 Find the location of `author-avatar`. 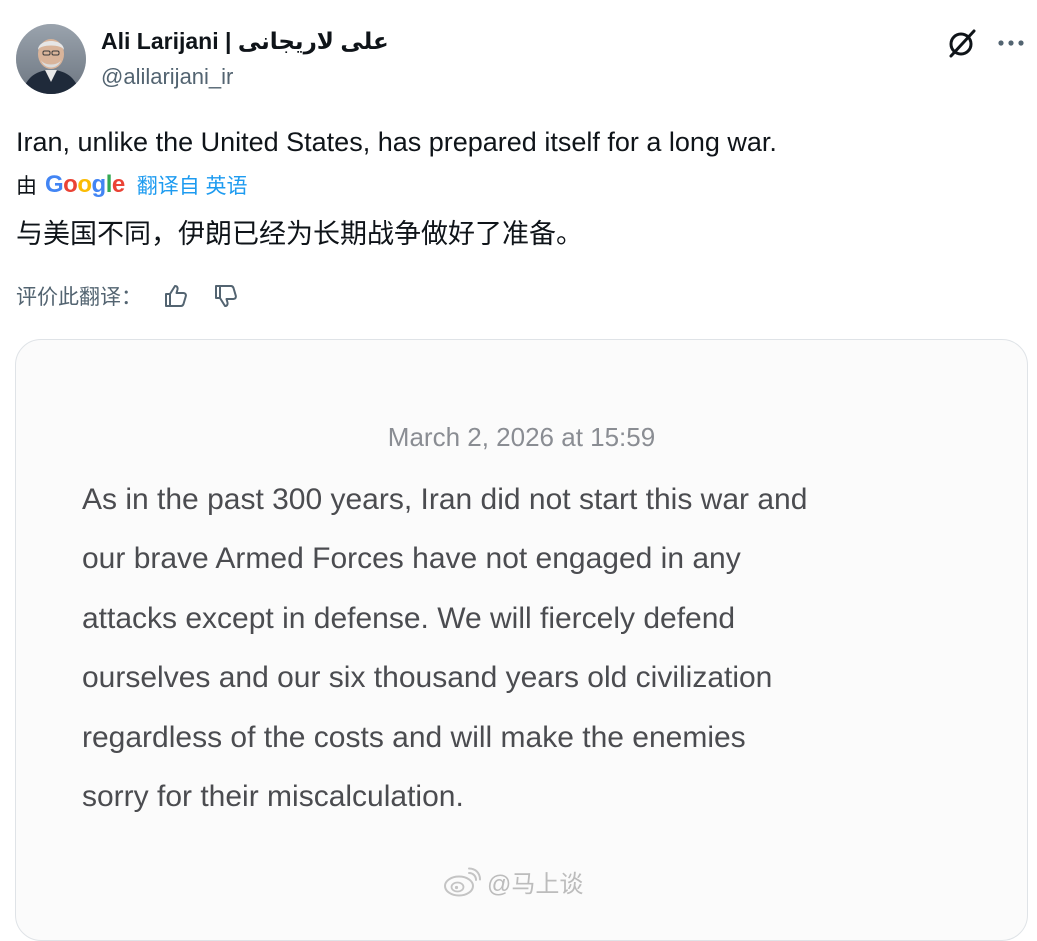

author-avatar is located at coordinates (51, 59).